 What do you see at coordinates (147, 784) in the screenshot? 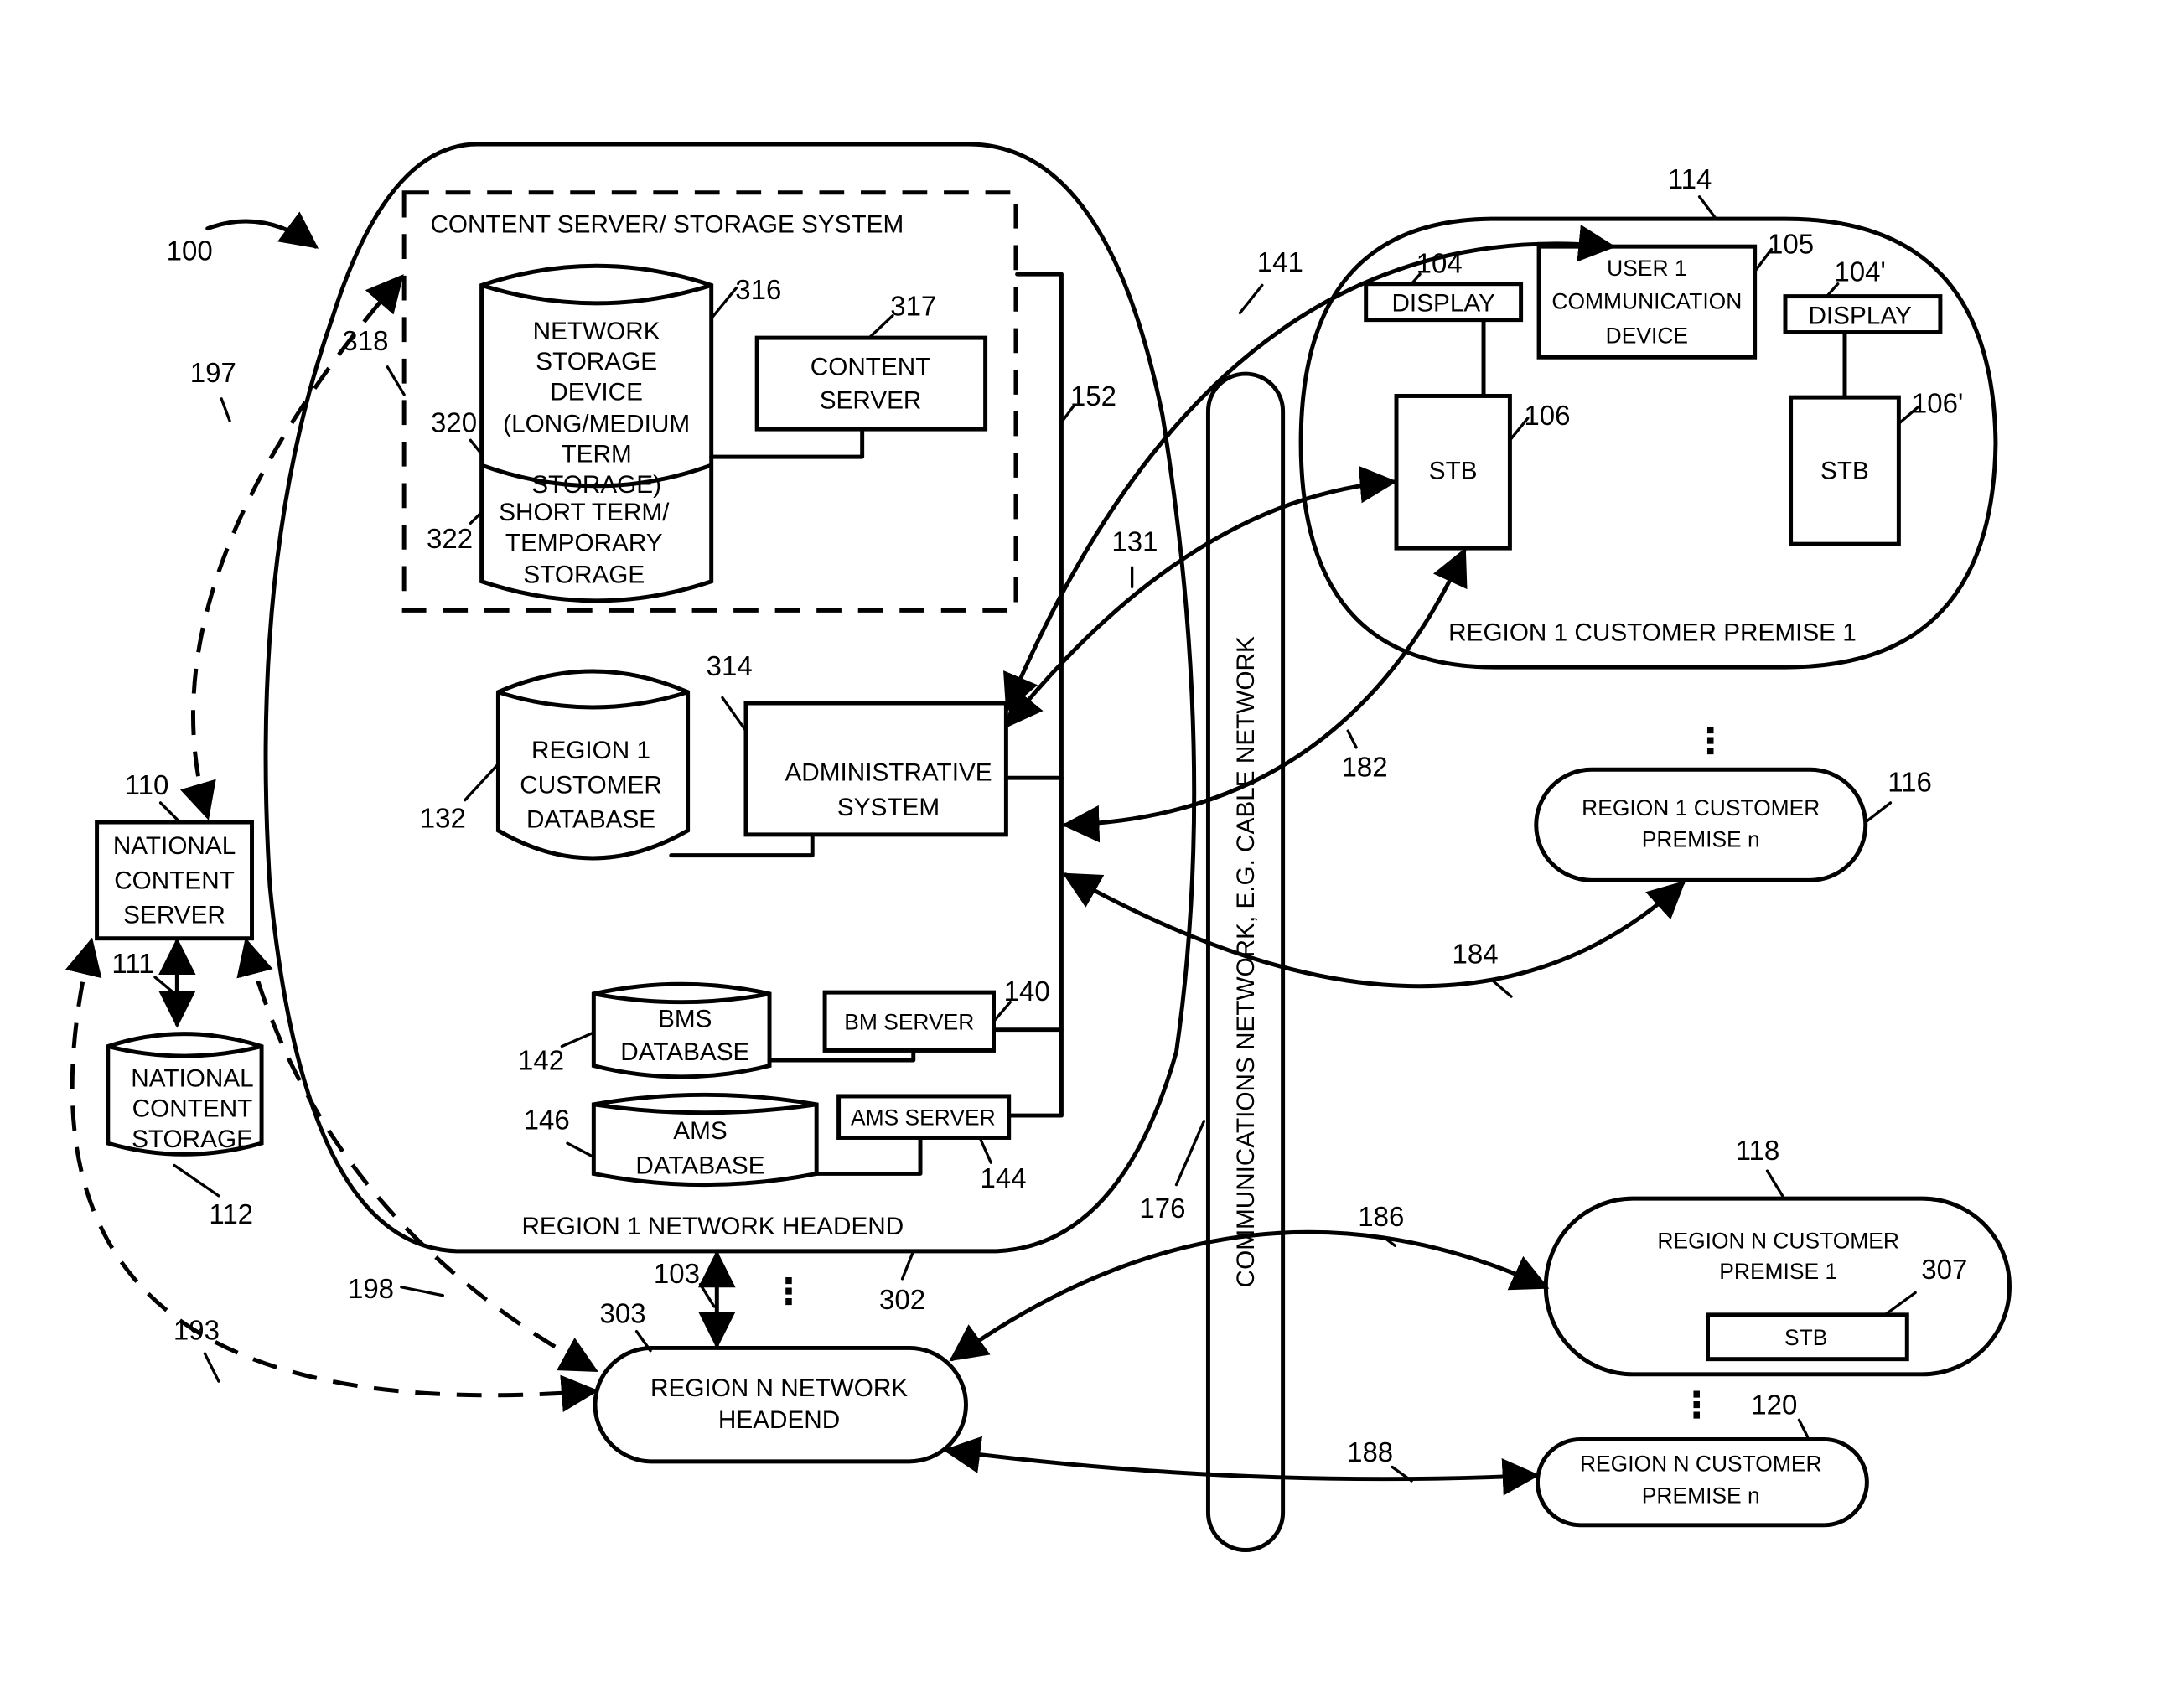
I see `ref-110: 110` at bounding box center [147, 784].